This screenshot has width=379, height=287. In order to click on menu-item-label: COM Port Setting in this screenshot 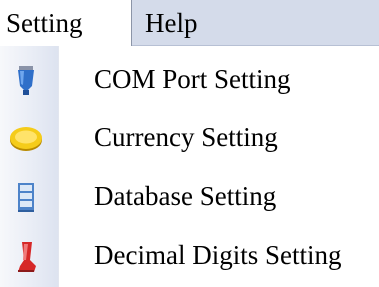, I will do `click(192, 79)`.